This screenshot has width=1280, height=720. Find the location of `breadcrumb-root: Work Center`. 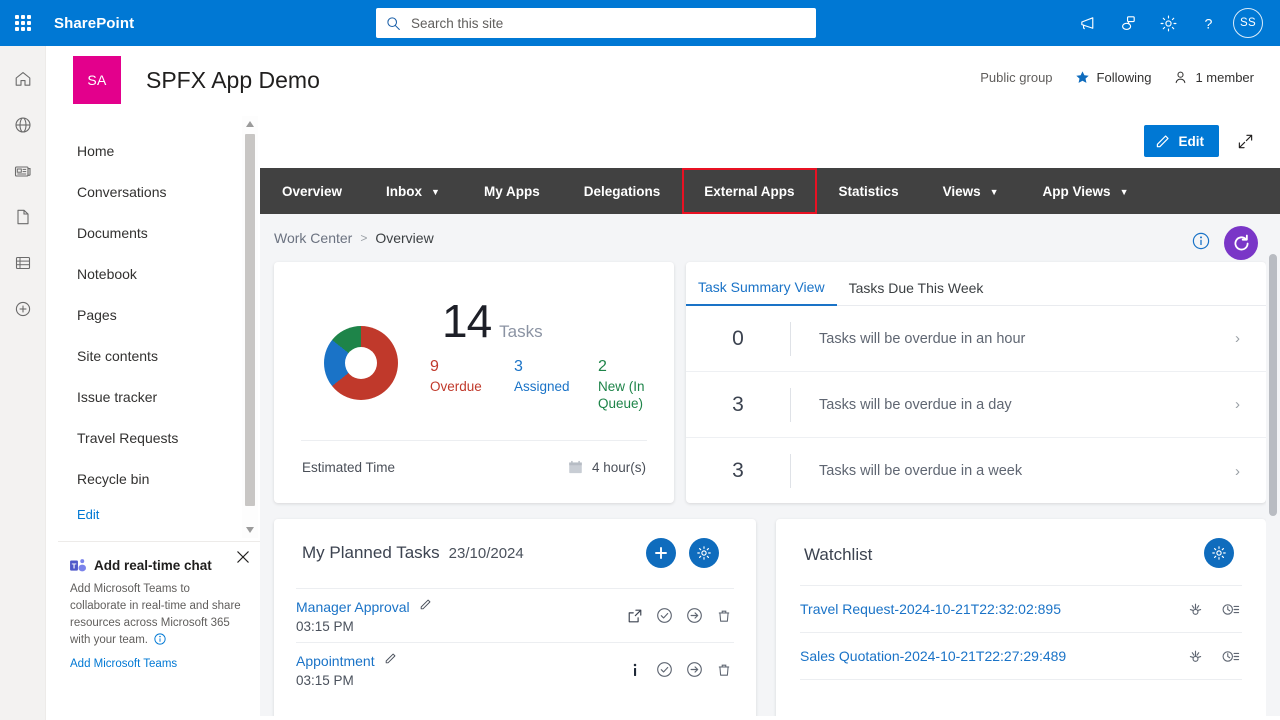

breadcrumb-root: Work Center is located at coordinates (313, 238).